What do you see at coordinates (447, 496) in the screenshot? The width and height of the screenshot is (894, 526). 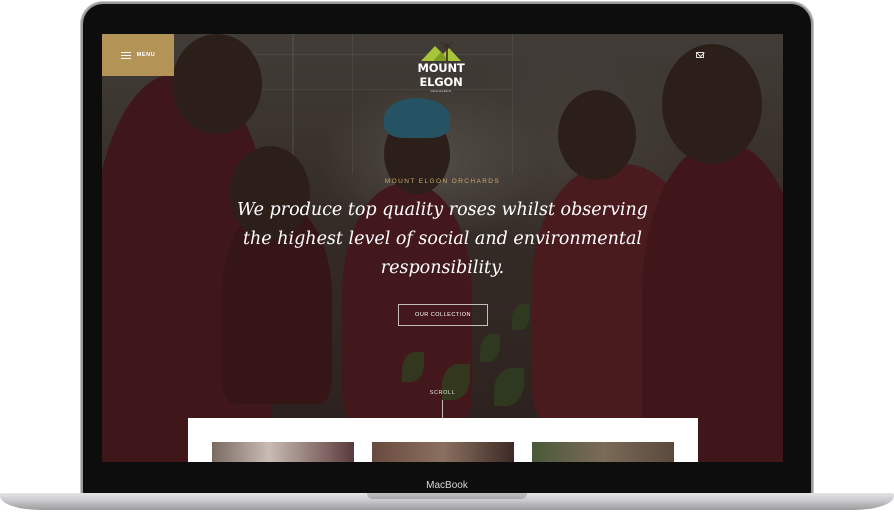 I see `laptop-base-notch` at bounding box center [447, 496].